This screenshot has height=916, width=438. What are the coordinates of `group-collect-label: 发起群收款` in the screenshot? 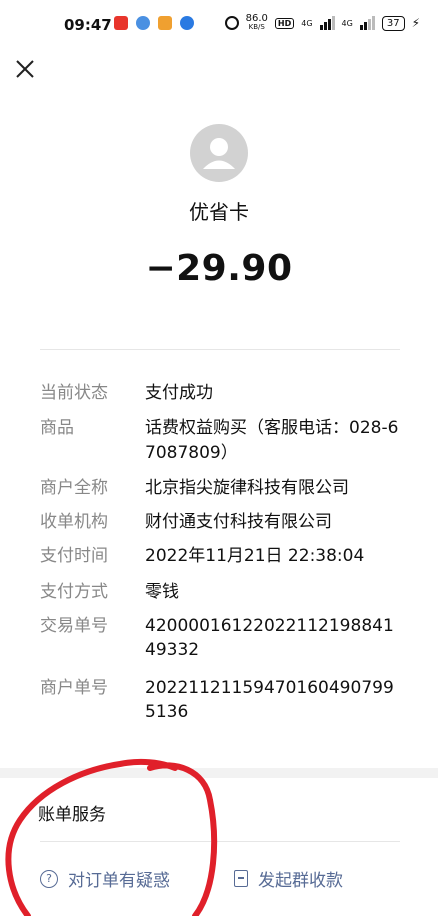 It's located at (300, 881).